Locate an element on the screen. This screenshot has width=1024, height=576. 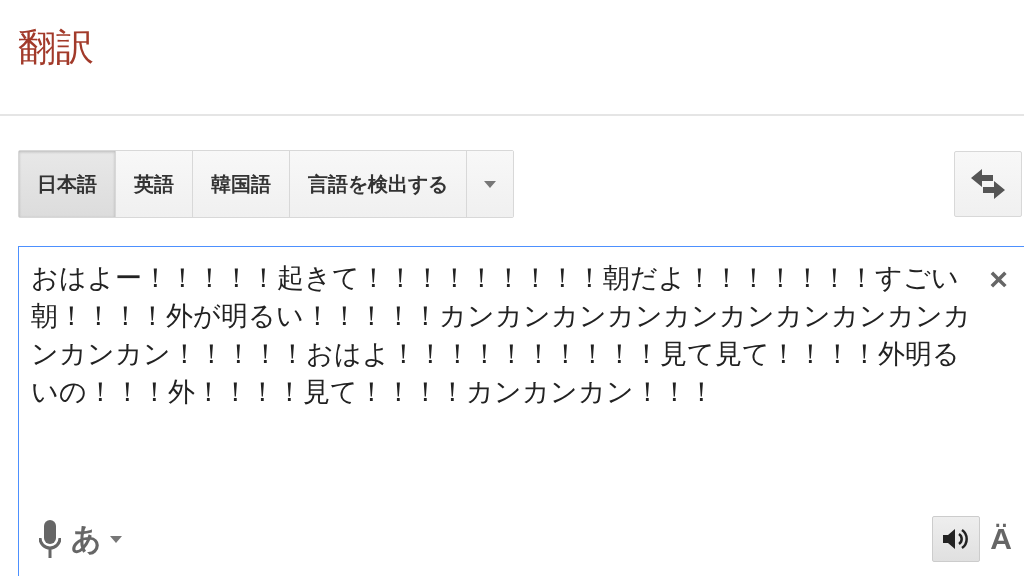
listen-button is located at coordinates (956, 539).